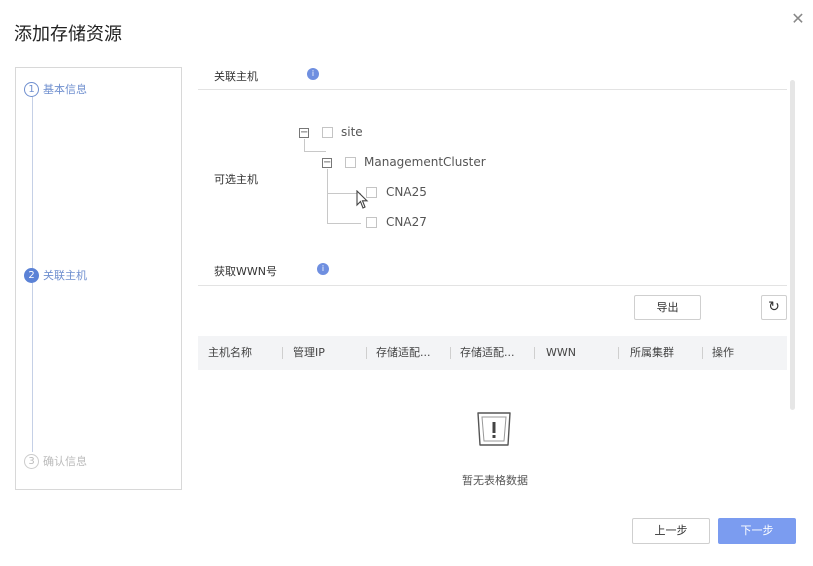 The image size is (813, 566). Describe the element at coordinates (352, 132) in the screenshot. I see `tree-node-site: site` at that location.